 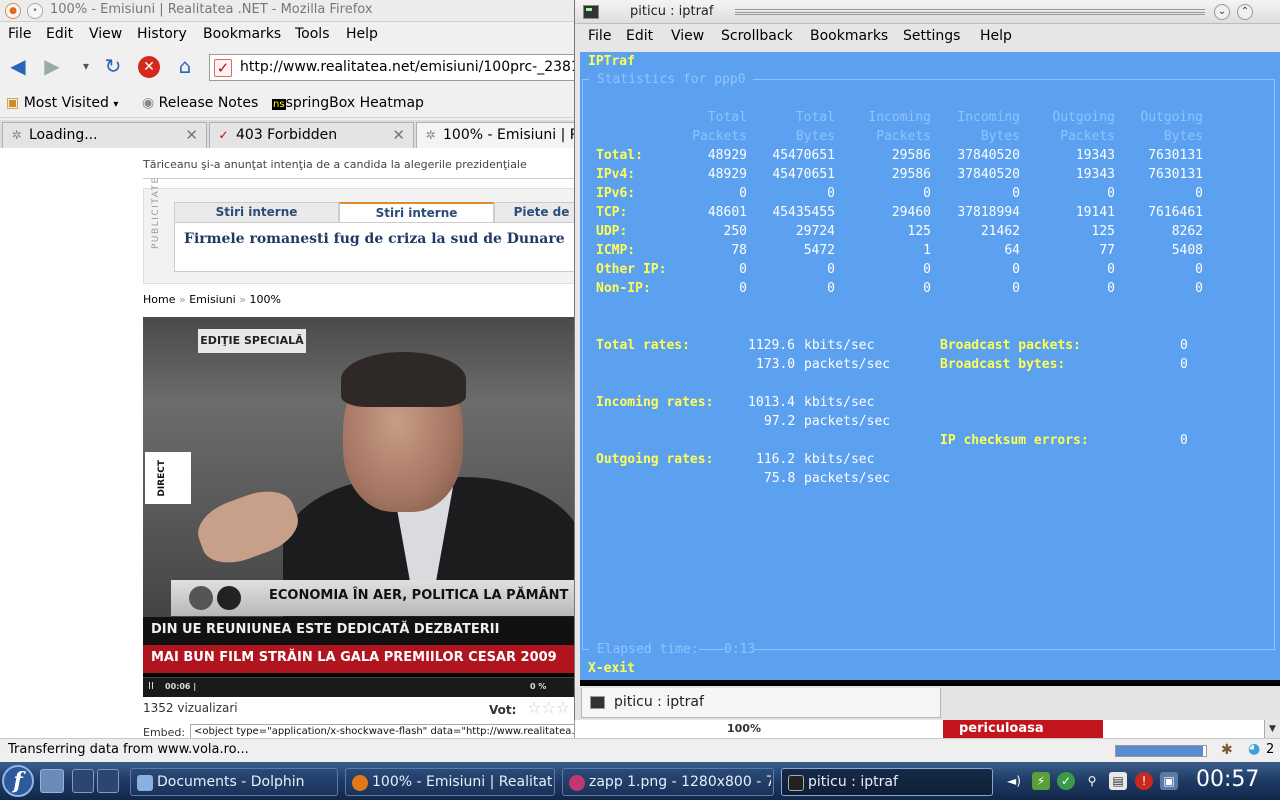 I want to click on site-favicon-icon: ✓, so click(x=223, y=68).